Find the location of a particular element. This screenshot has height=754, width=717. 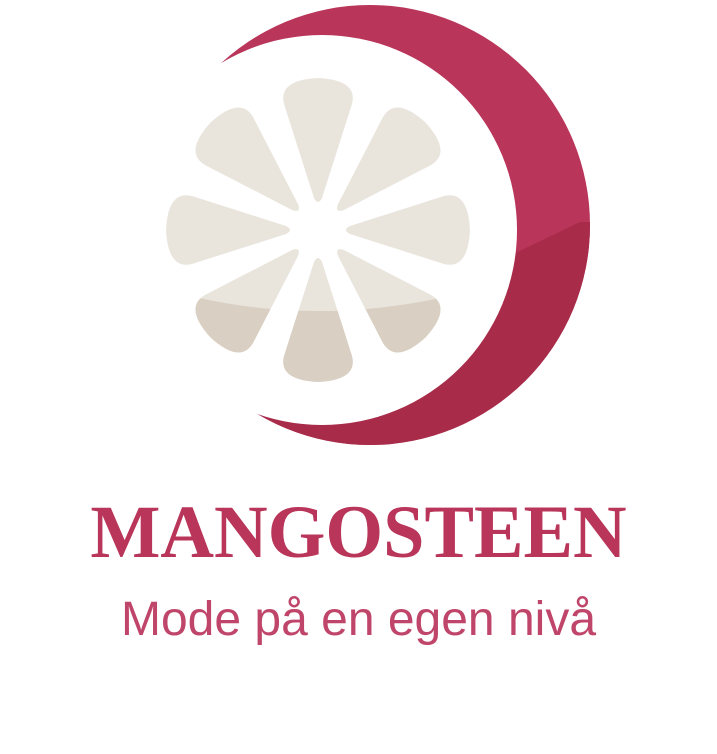

brand-name: MANGOSTEEN is located at coordinates (358, 532).